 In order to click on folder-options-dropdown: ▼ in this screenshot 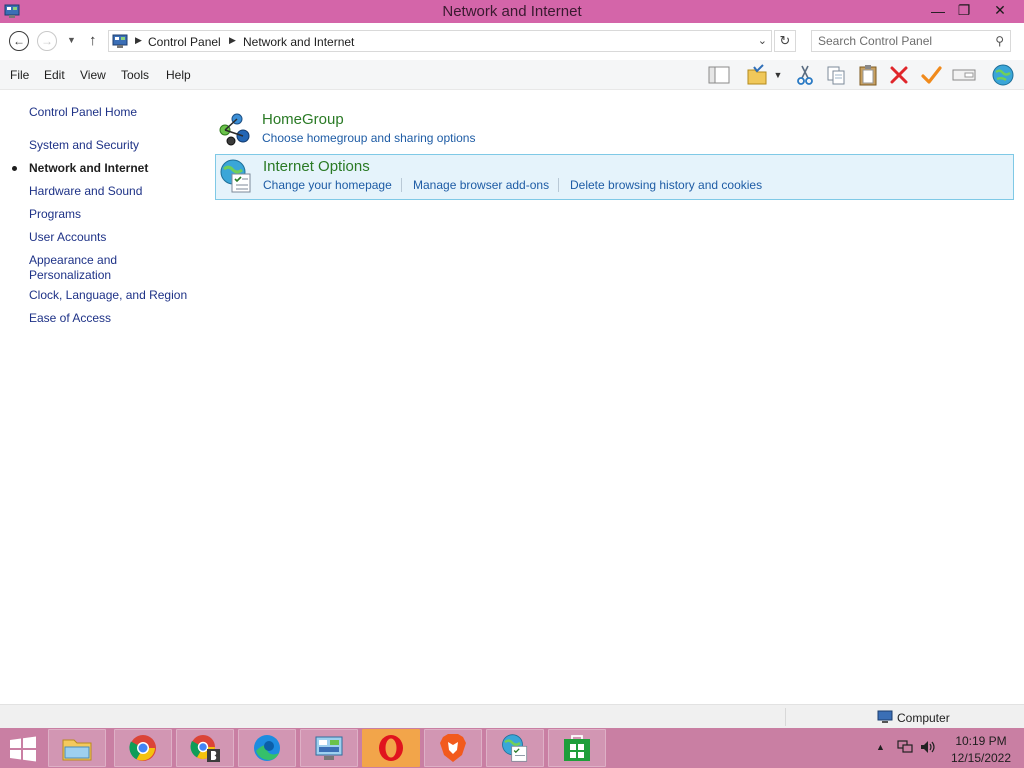, I will do `click(778, 75)`.